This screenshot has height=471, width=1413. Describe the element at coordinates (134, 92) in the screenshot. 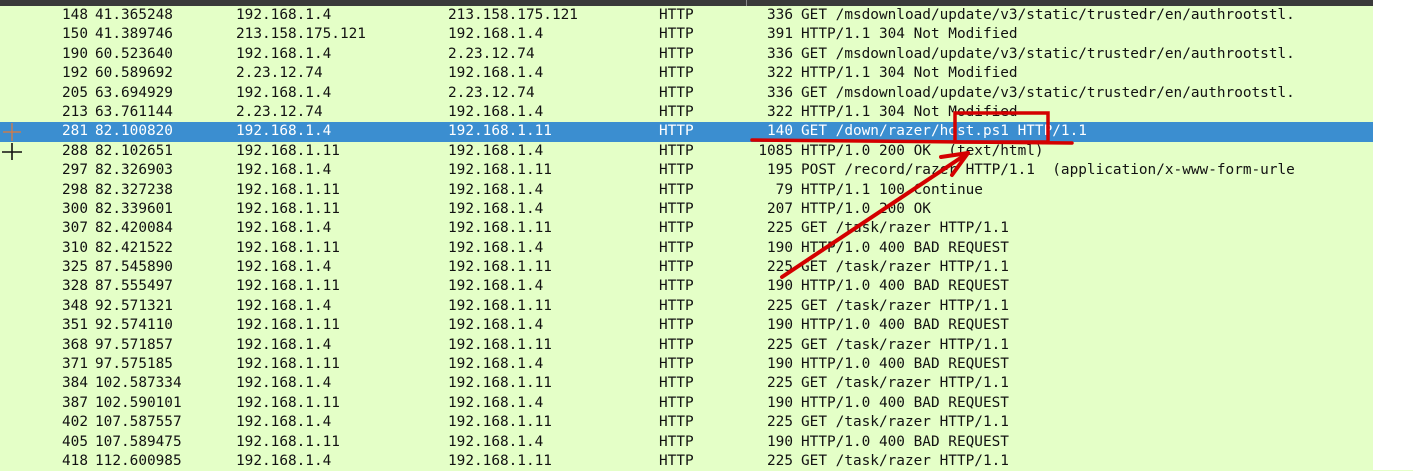

I see `packet-time: 63.694929` at that location.